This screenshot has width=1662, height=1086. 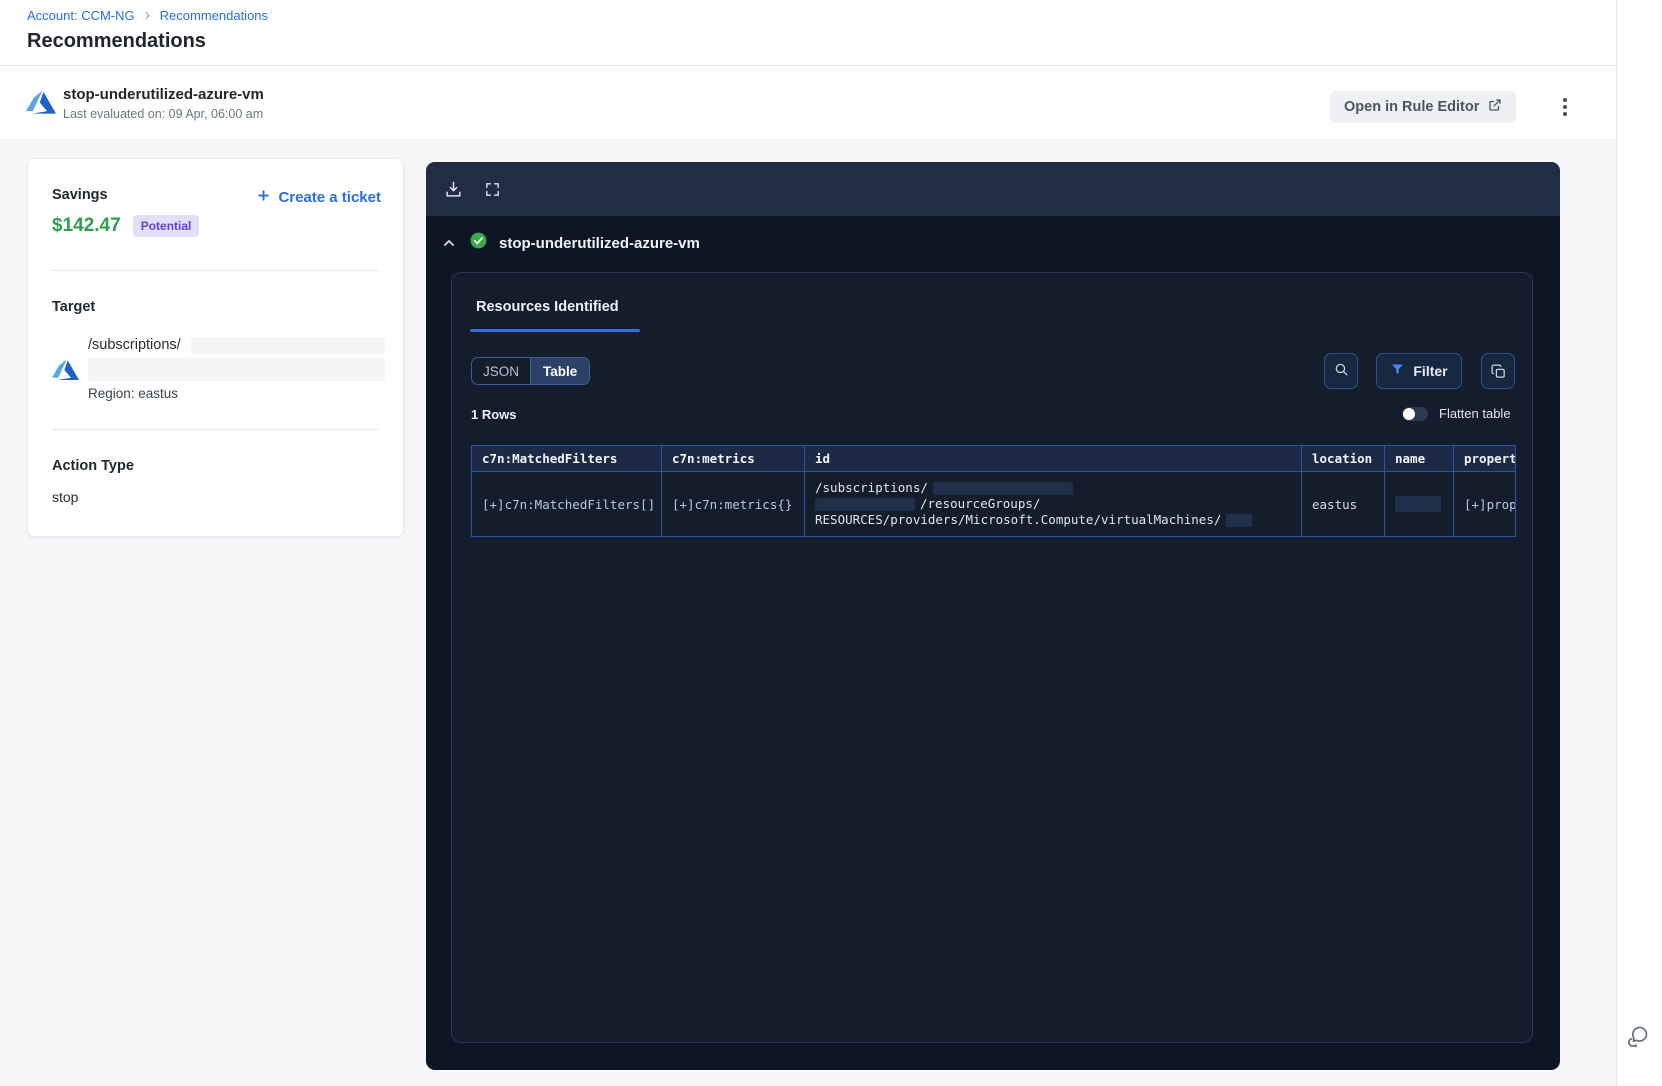 I want to click on matched-filters-expand-cell: [+]c7n:MatchedFilters[], so click(x=566, y=504).